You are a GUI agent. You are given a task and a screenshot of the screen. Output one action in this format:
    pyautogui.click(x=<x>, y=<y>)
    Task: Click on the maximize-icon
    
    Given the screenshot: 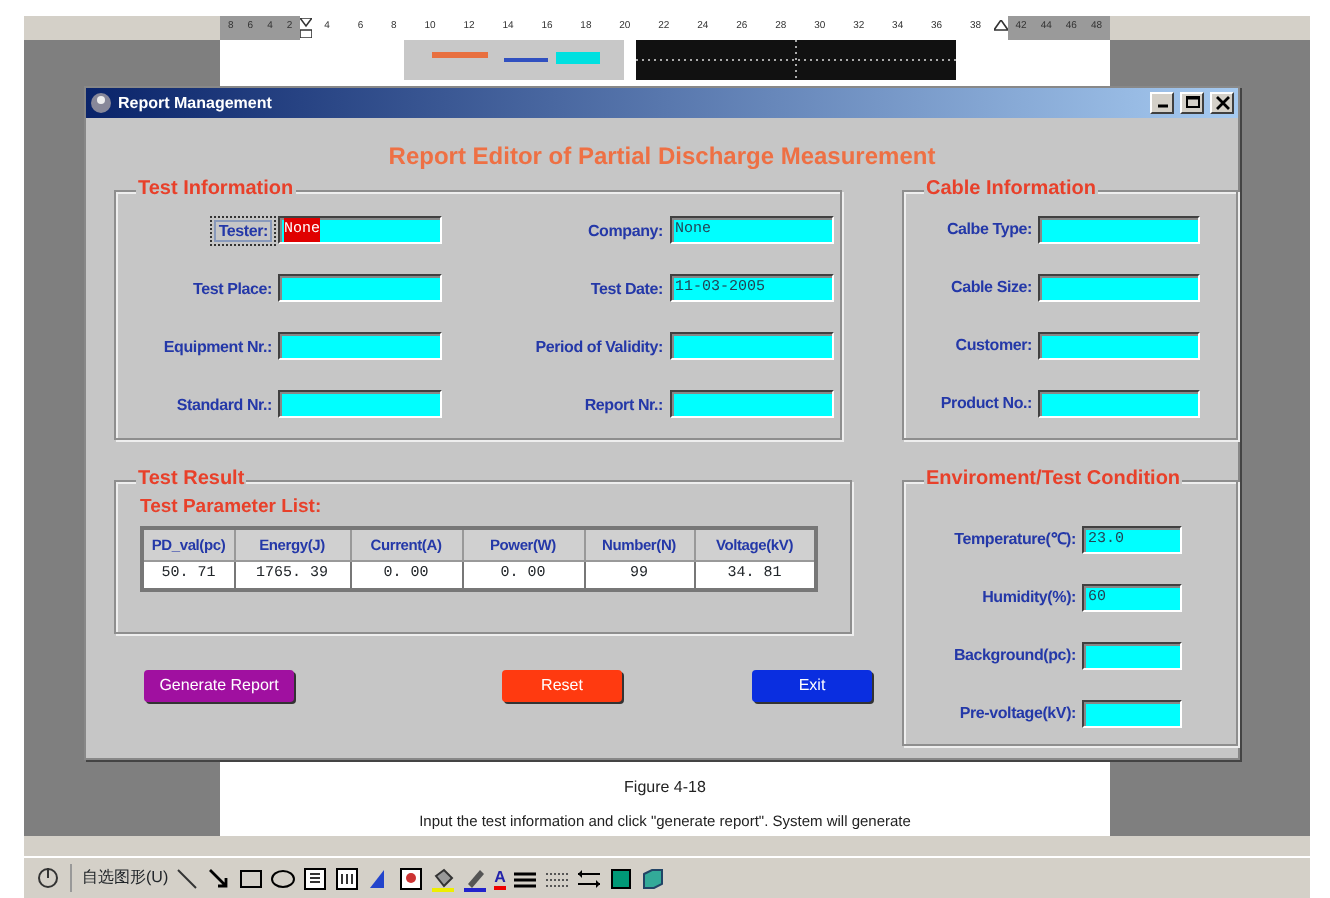 What is the action you would take?
    pyautogui.click(x=1192, y=103)
    